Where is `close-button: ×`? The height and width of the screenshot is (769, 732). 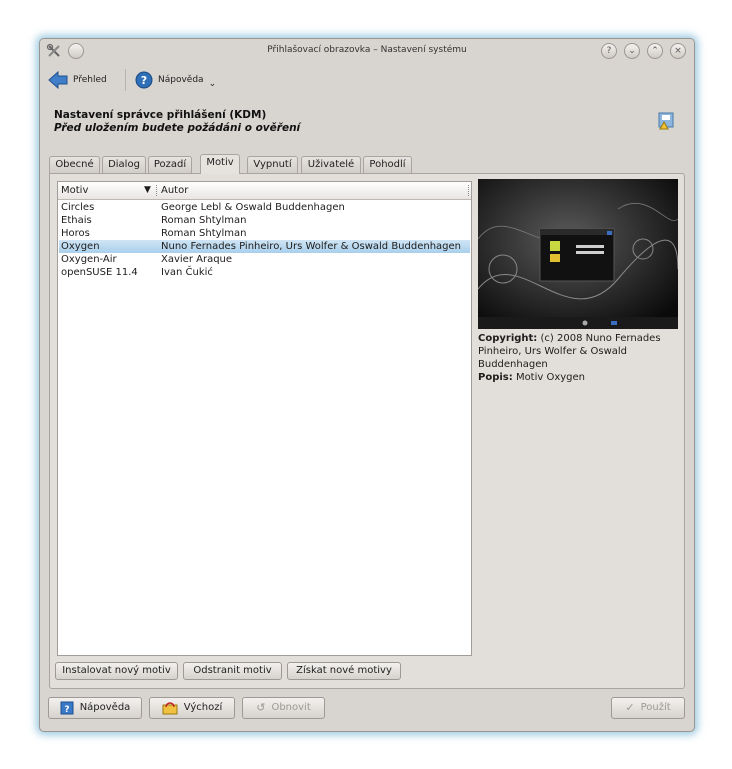 close-button: × is located at coordinates (678, 51).